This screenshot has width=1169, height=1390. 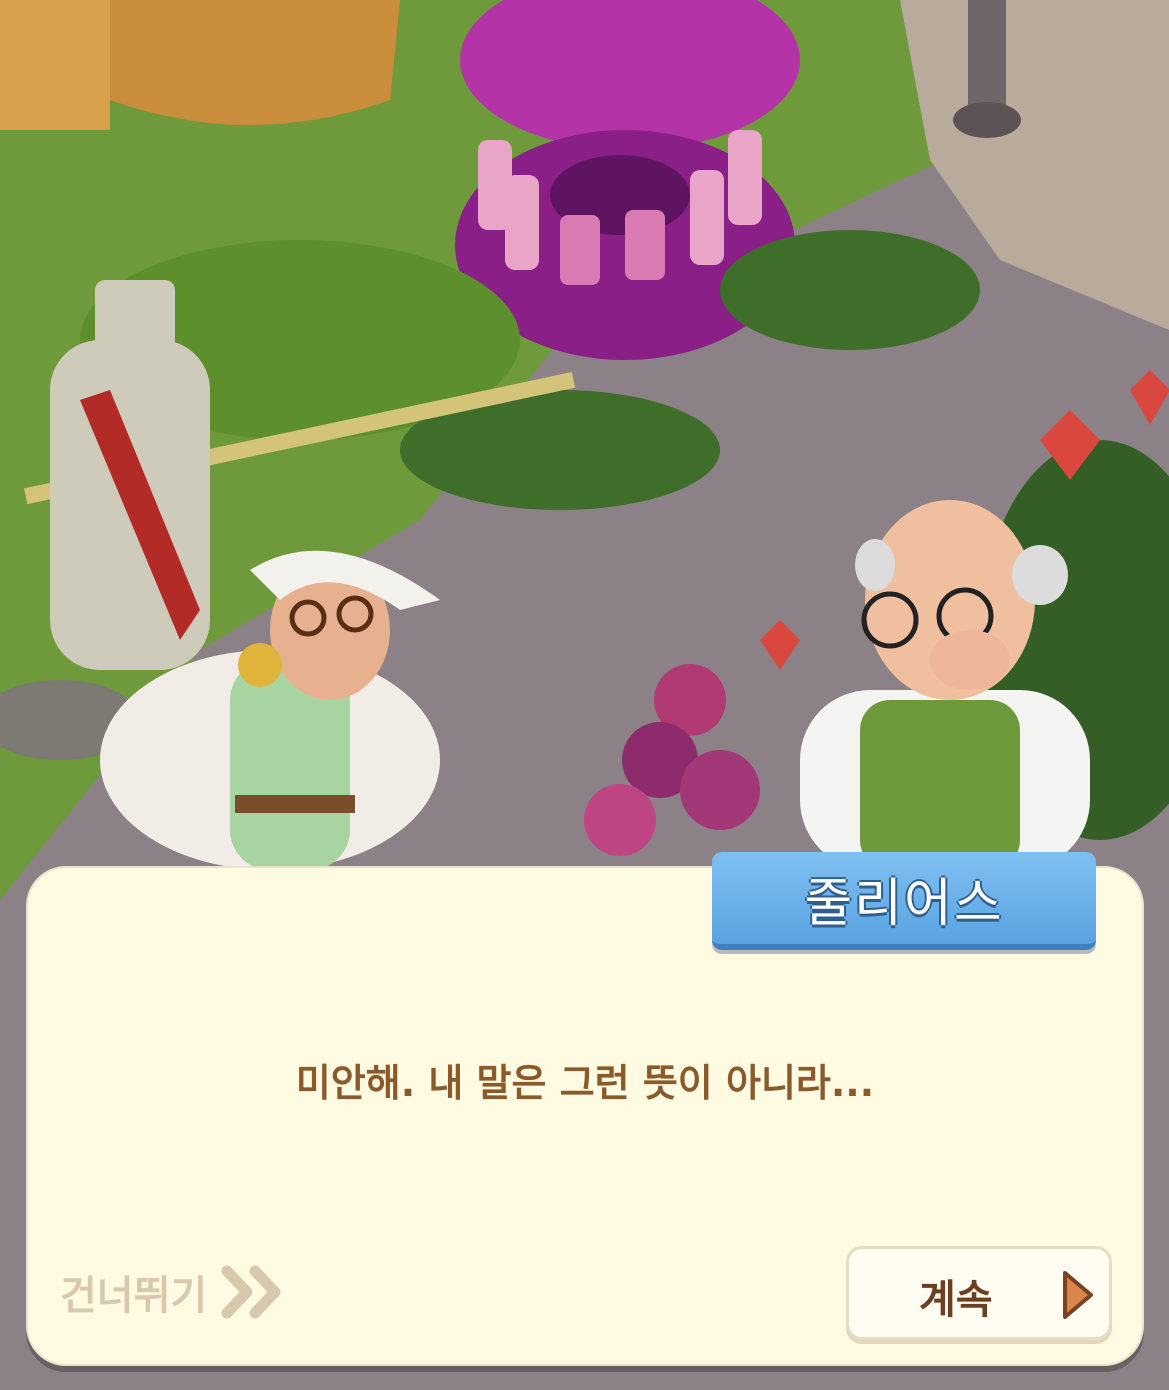 What do you see at coordinates (956, 1300) in the screenshot?
I see `continue-label: 계속` at bounding box center [956, 1300].